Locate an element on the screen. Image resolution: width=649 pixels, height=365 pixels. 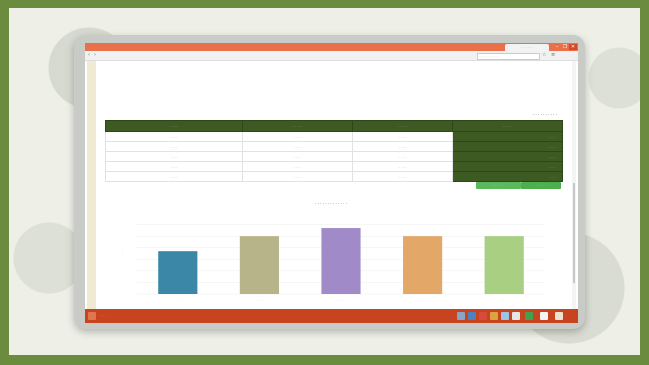
action-button-2: · · · · · · · · is located at coordinates (541, 185).